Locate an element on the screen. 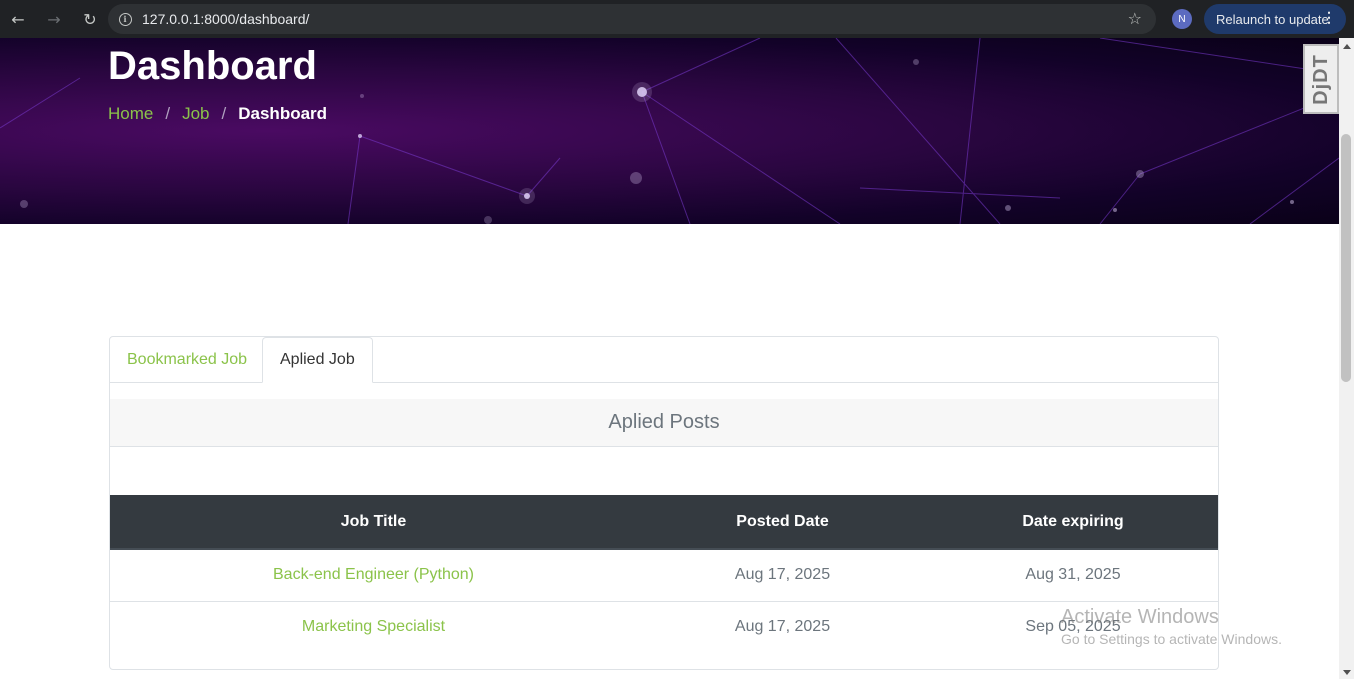  page-scrollbar is located at coordinates (1346, 358).